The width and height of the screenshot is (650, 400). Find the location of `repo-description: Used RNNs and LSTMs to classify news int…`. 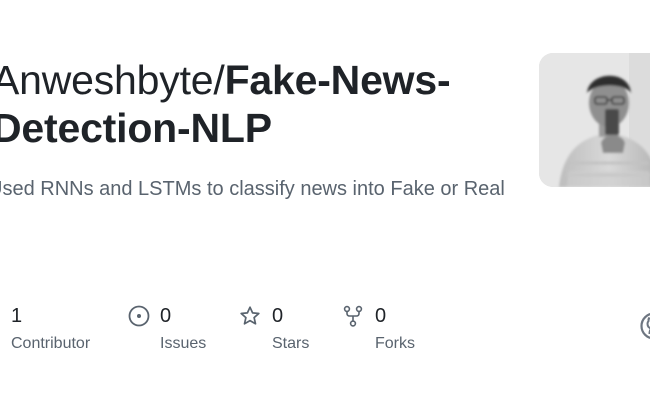

repo-description: Used RNNs and LSTMs to classify news int… is located at coordinates (252, 189).